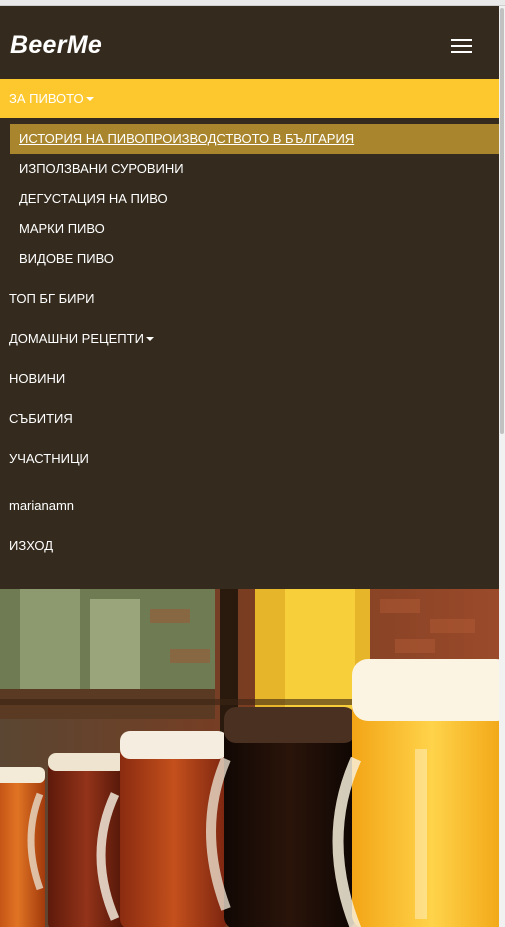  Describe the element at coordinates (41, 418) in the screenshot. I see `menu-item-events: СЪБИТИЯ` at that location.